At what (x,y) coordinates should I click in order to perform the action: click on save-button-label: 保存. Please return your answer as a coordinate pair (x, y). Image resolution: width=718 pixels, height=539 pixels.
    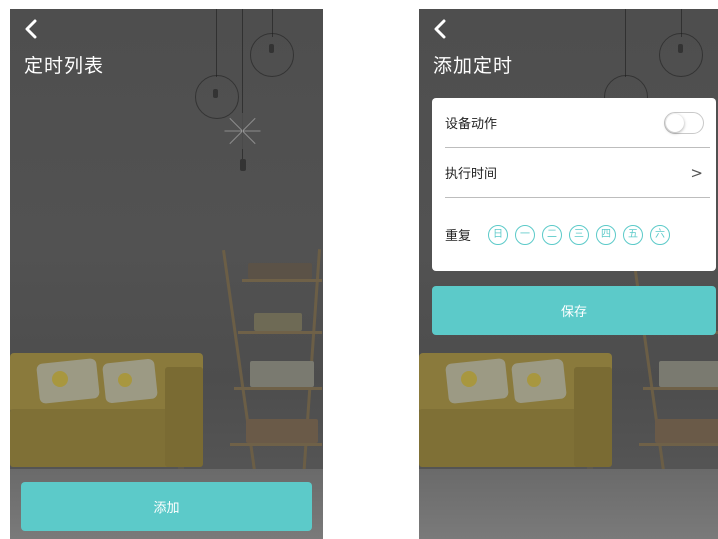
    Looking at the image, I should click on (573, 312).